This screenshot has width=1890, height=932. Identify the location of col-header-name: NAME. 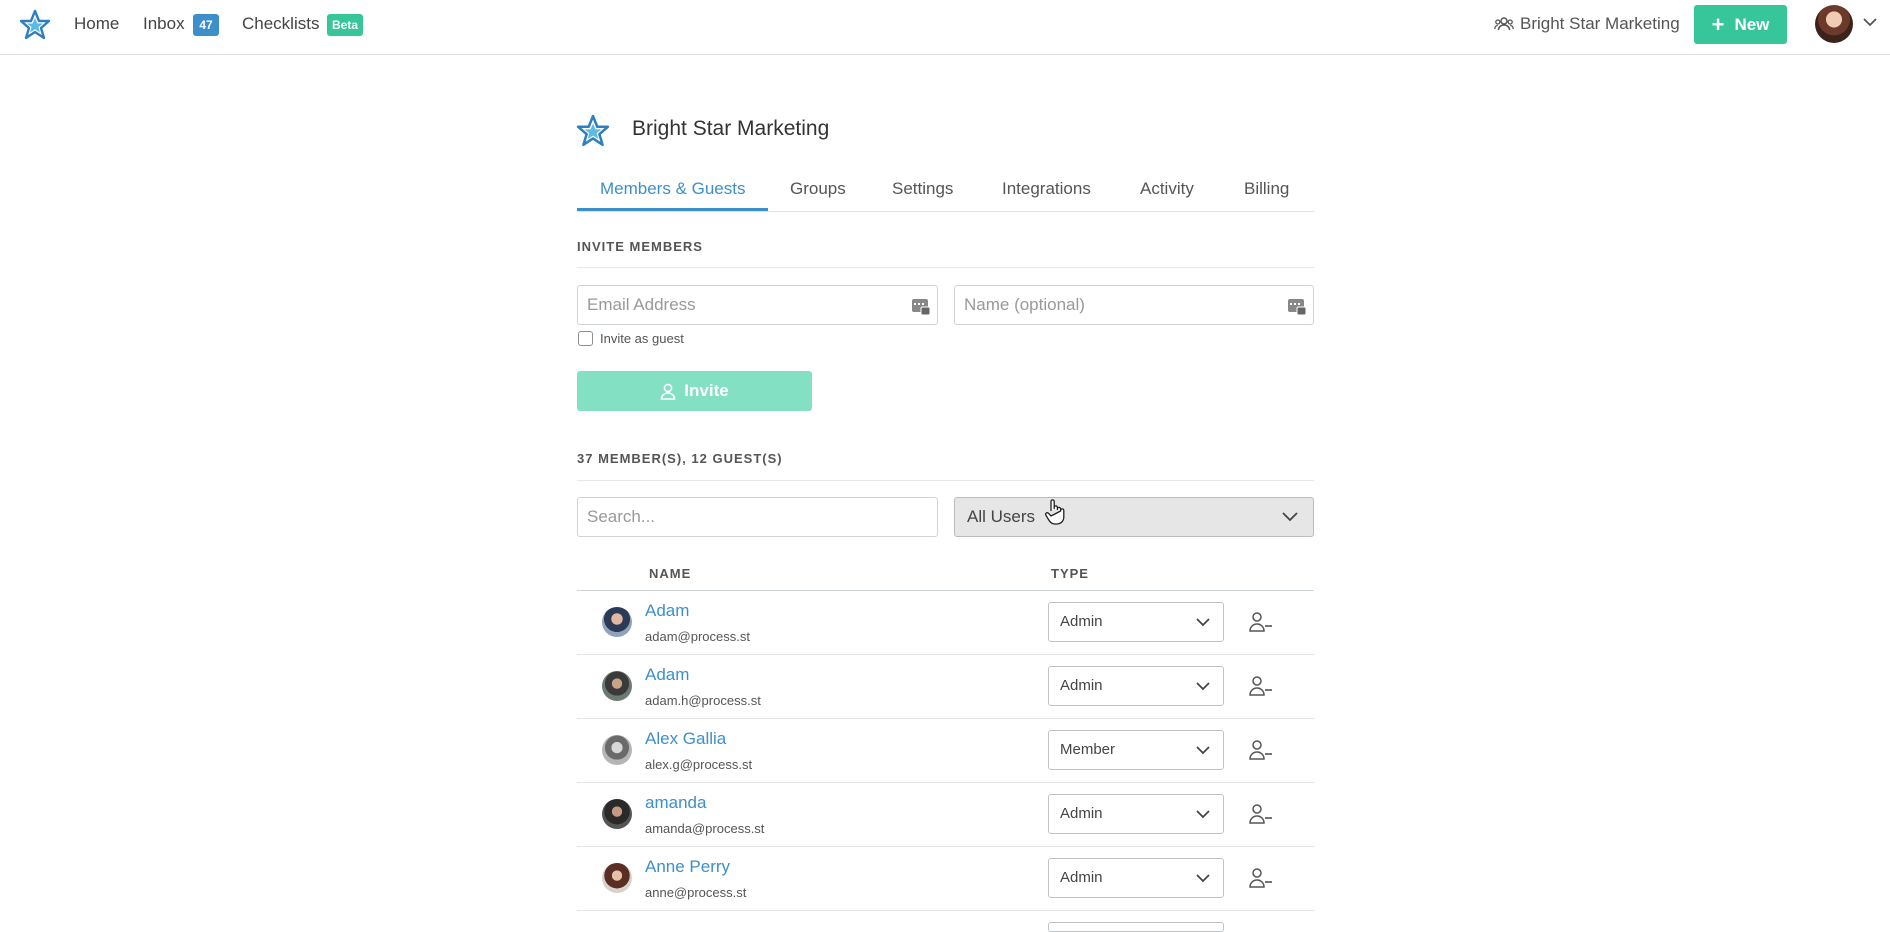
(670, 573).